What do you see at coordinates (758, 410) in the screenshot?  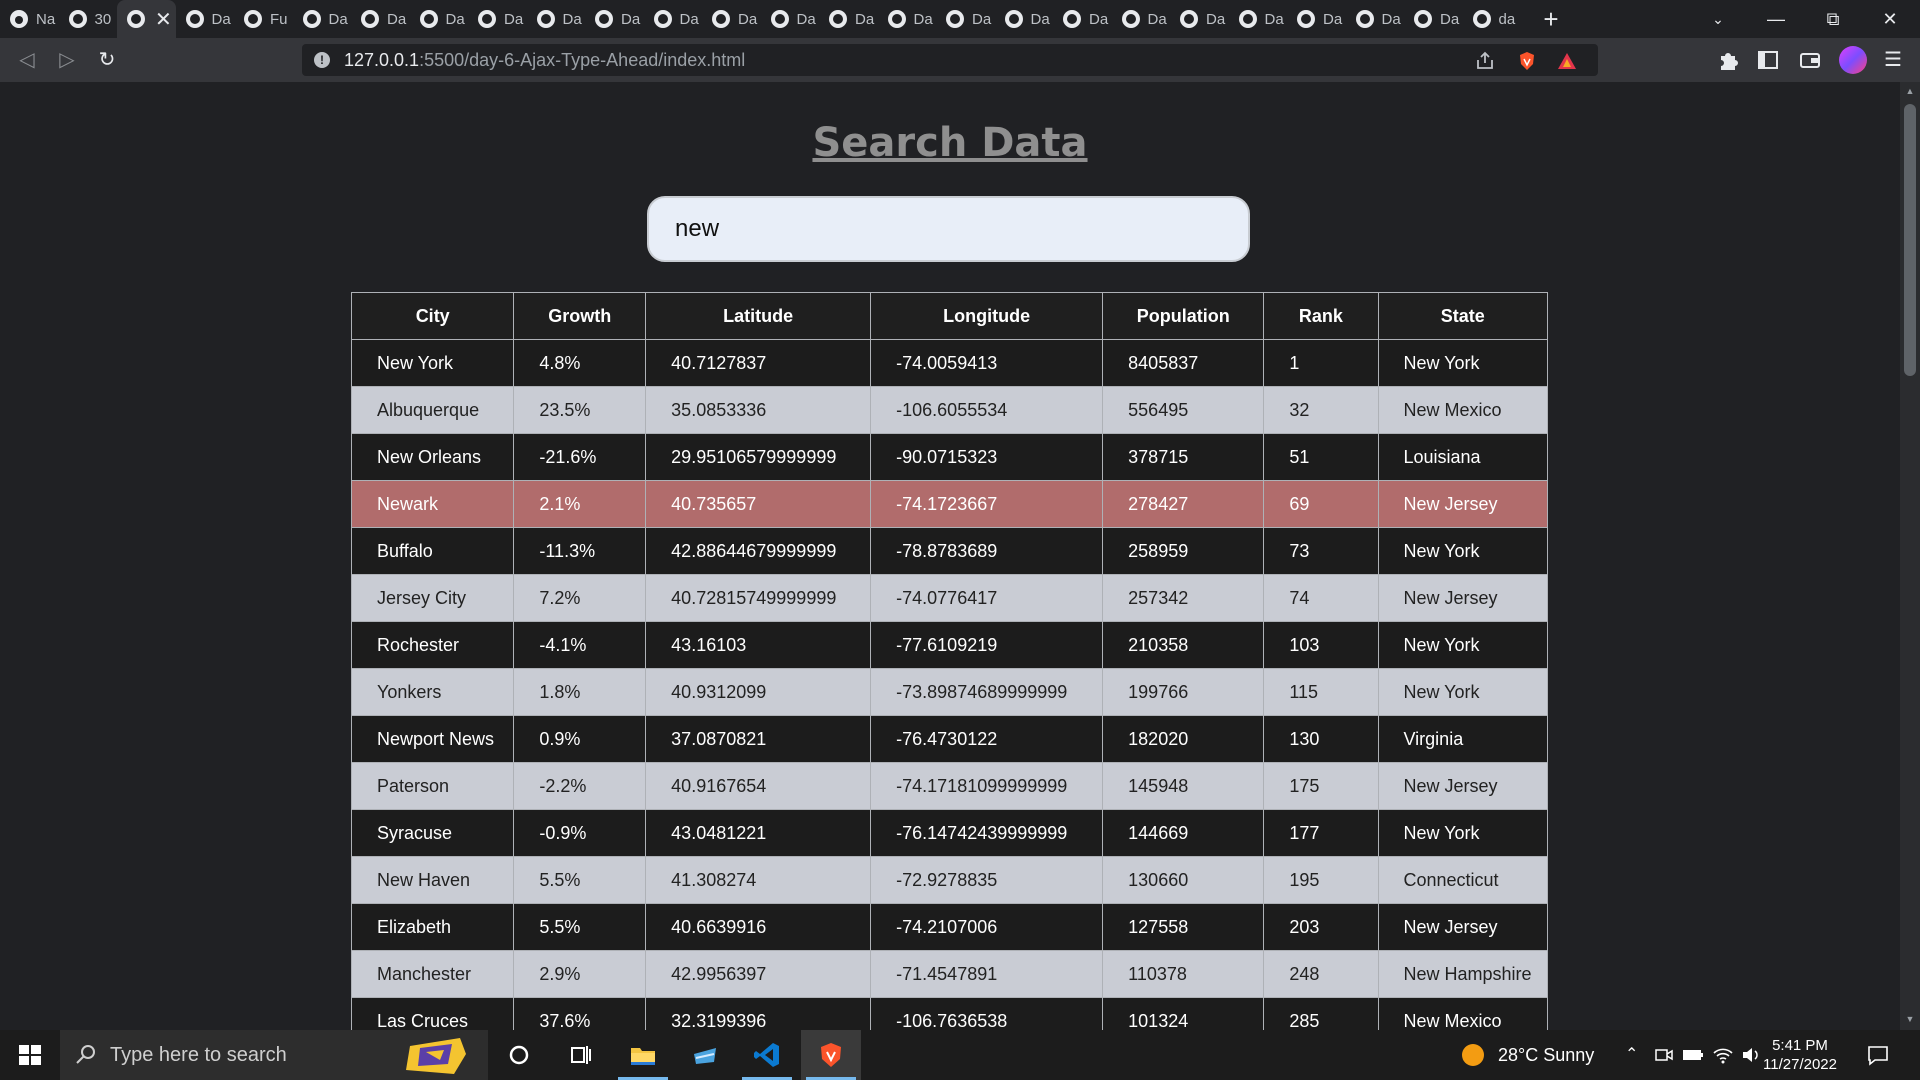 I see `latitude-cell: 35.0853336` at bounding box center [758, 410].